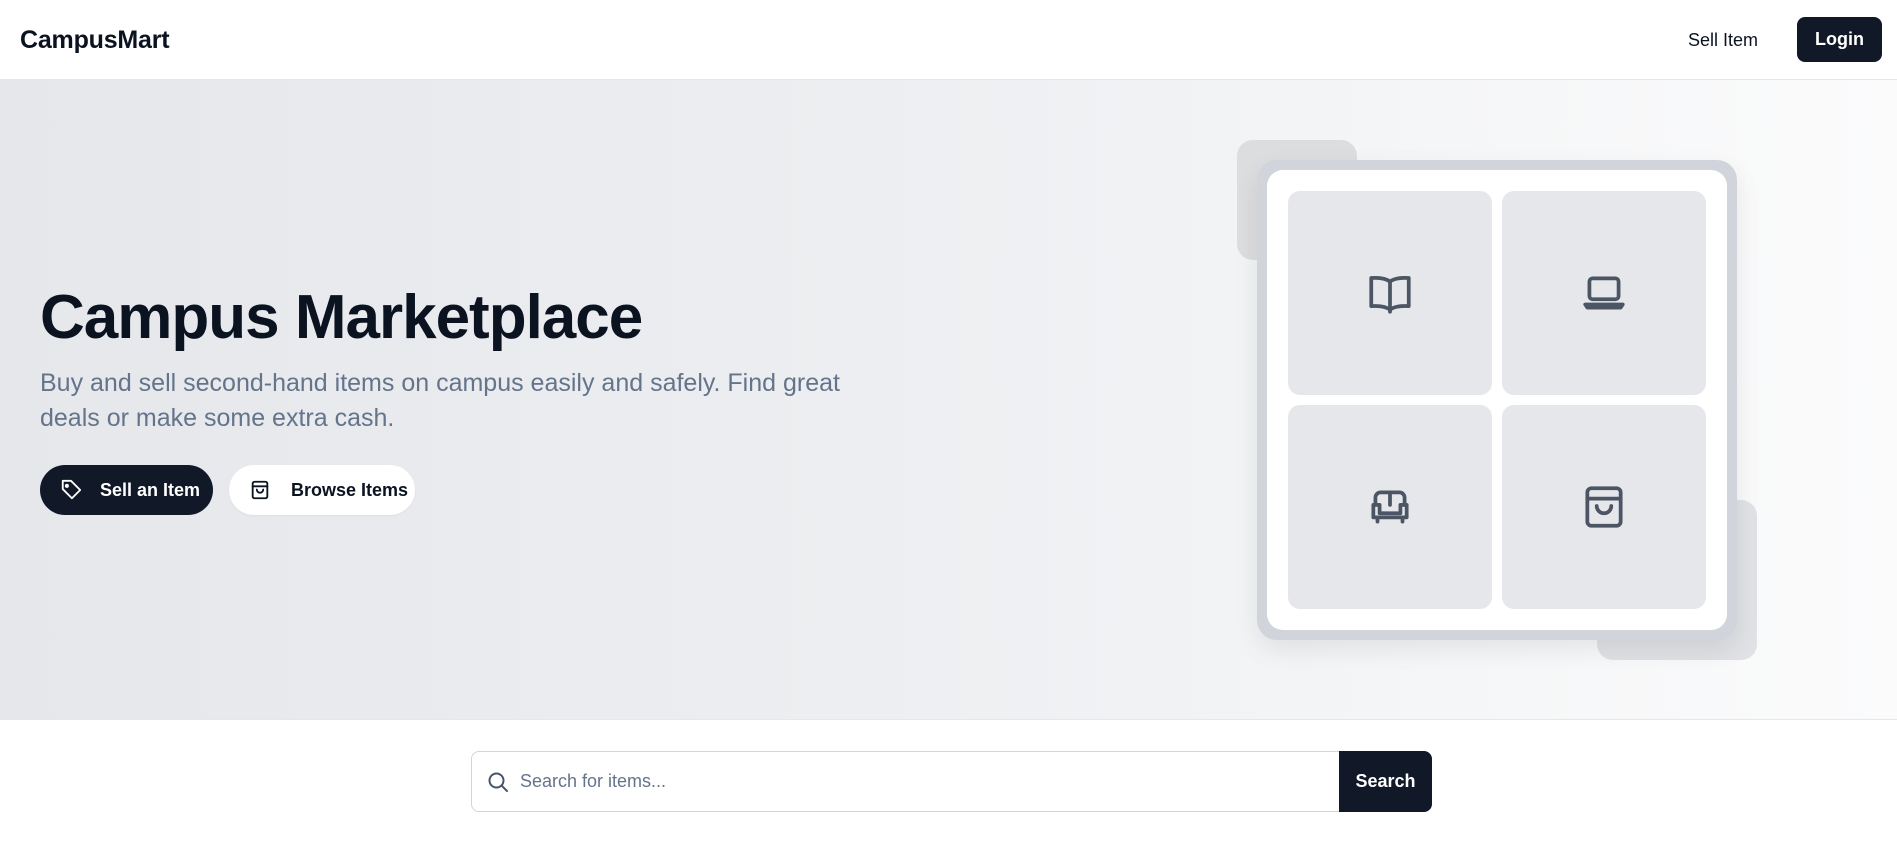  What do you see at coordinates (95, 40) in the screenshot?
I see `brand-logo: CampusMart` at bounding box center [95, 40].